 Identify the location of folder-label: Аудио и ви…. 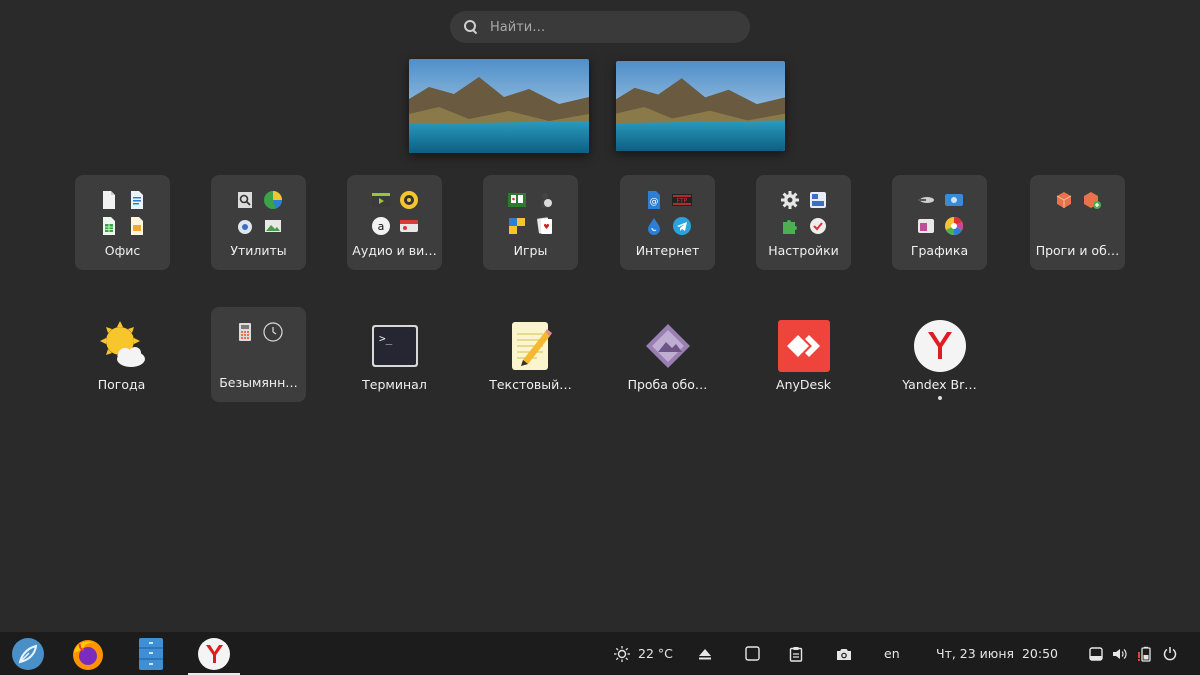
(394, 250).